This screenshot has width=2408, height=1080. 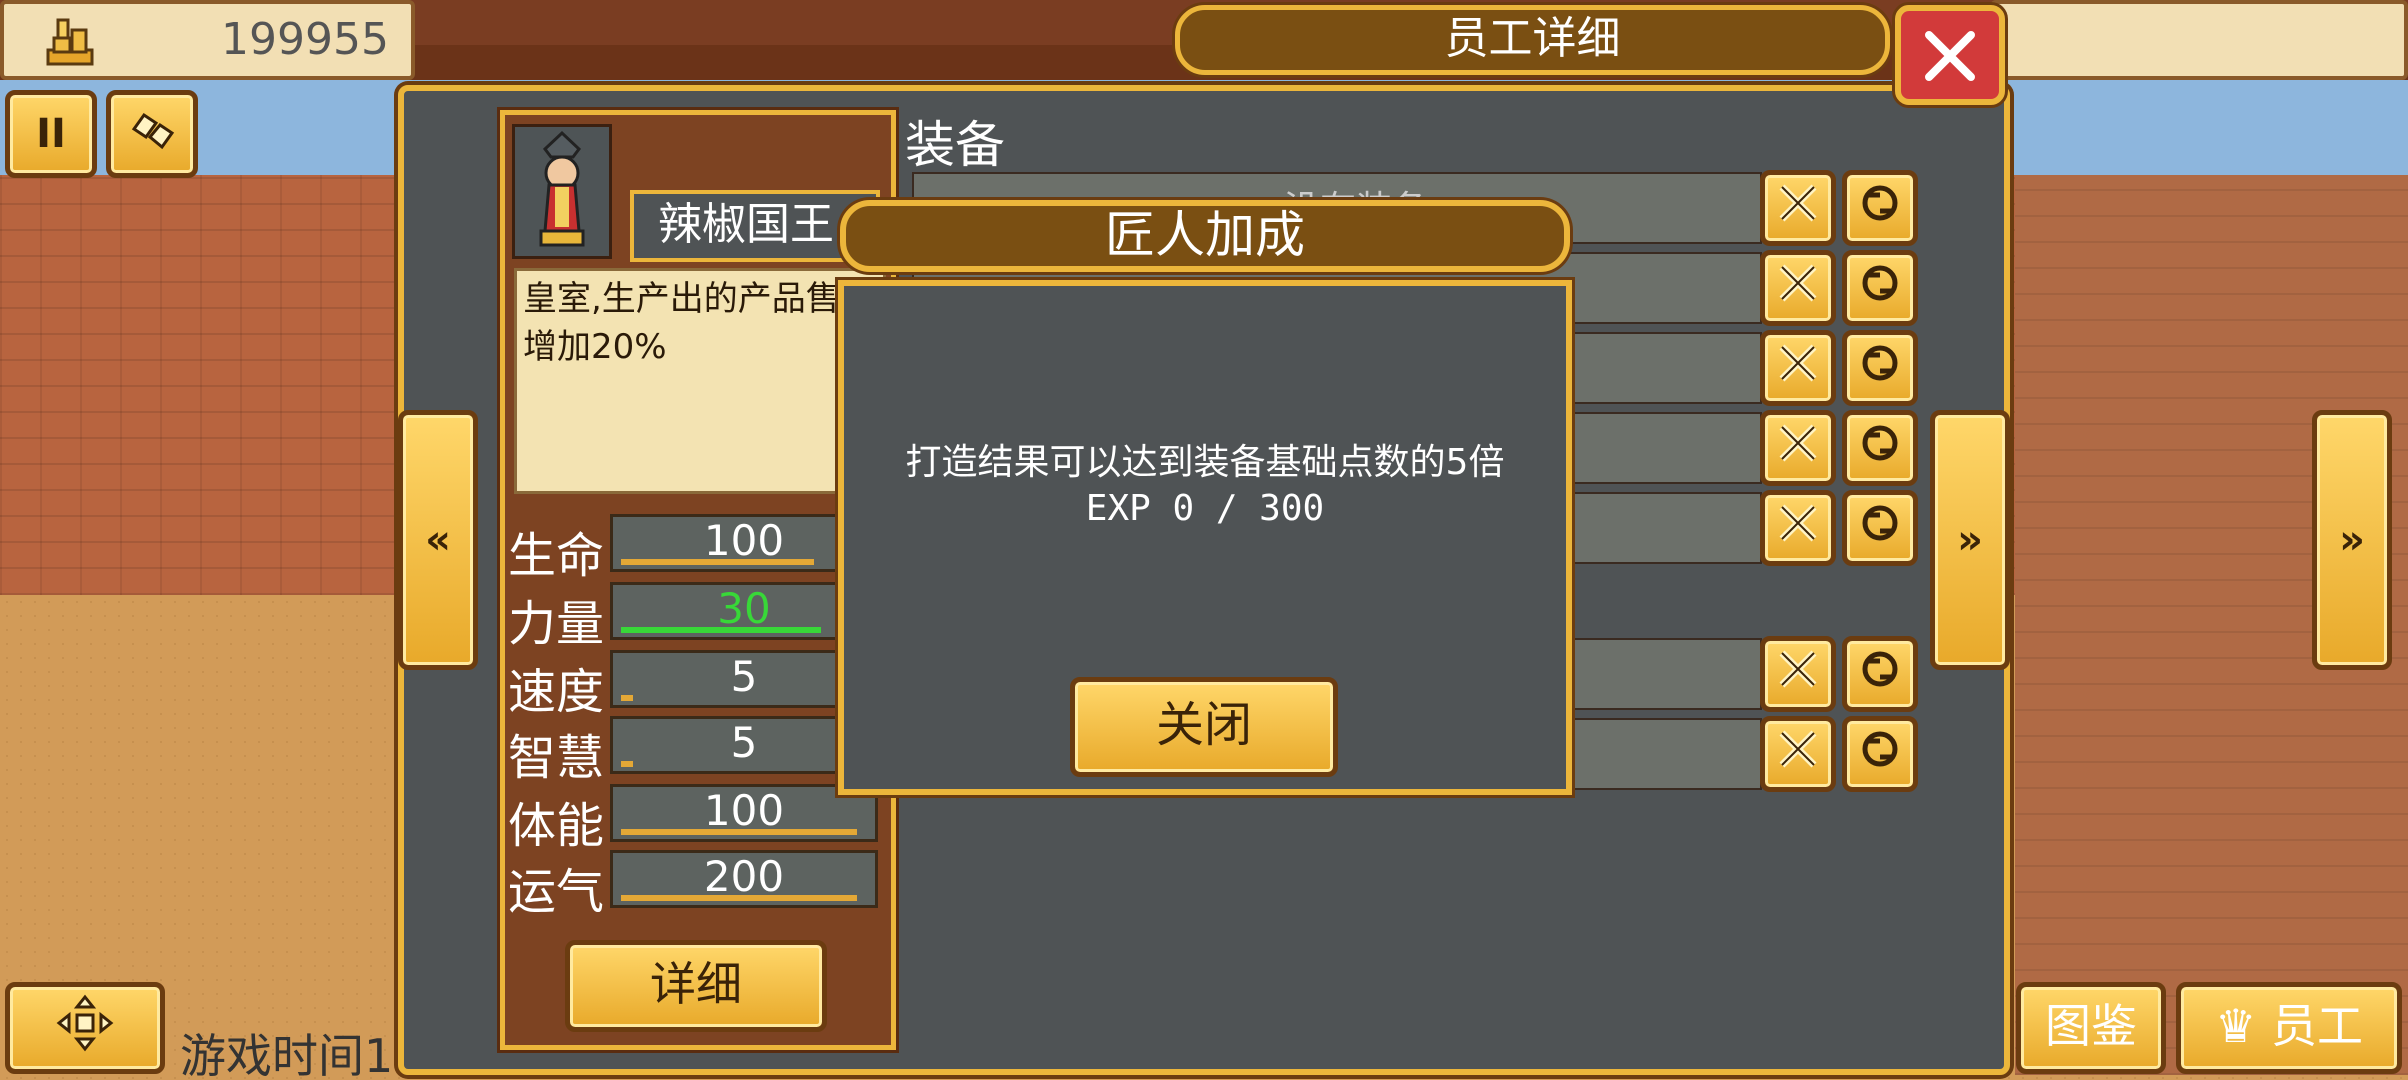 I want to click on strength-progress, so click(x=721, y=630).